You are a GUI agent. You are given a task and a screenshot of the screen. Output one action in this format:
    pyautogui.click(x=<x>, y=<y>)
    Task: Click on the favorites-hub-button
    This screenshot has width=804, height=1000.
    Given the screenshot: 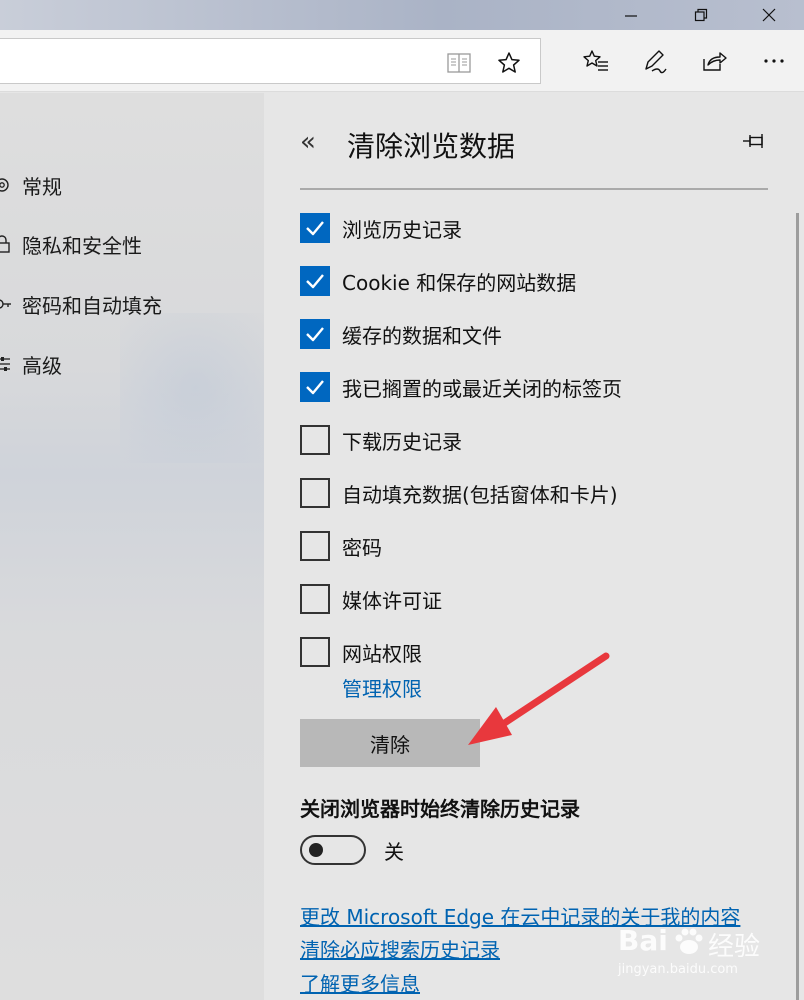 What is the action you would take?
    pyautogui.click(x=596, y=61)
    